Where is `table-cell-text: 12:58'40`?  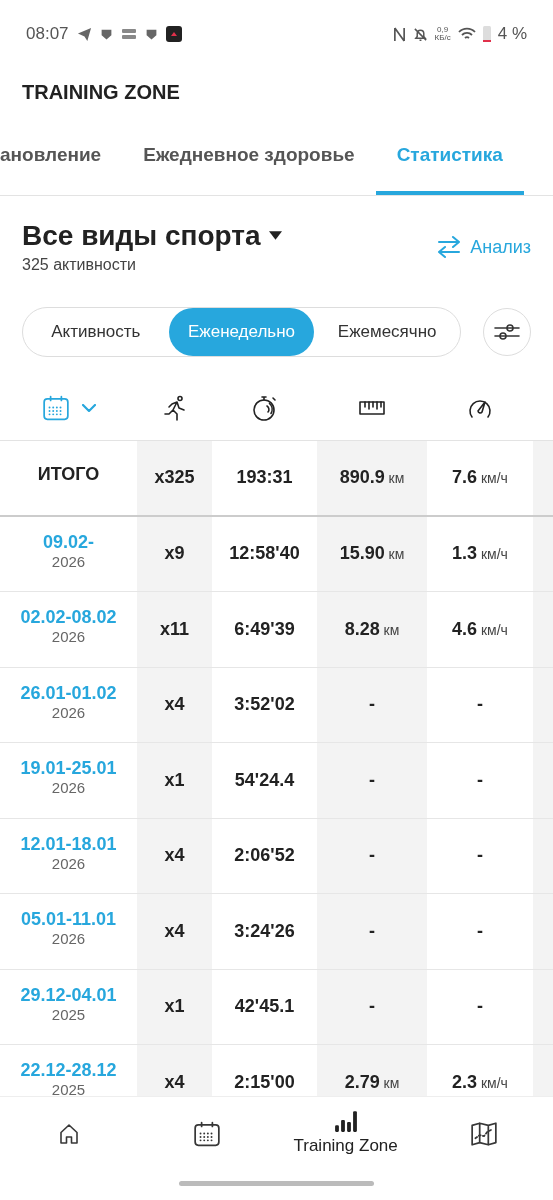 table-cell-text: 12:58'40 is located at coordinates (264, 554).